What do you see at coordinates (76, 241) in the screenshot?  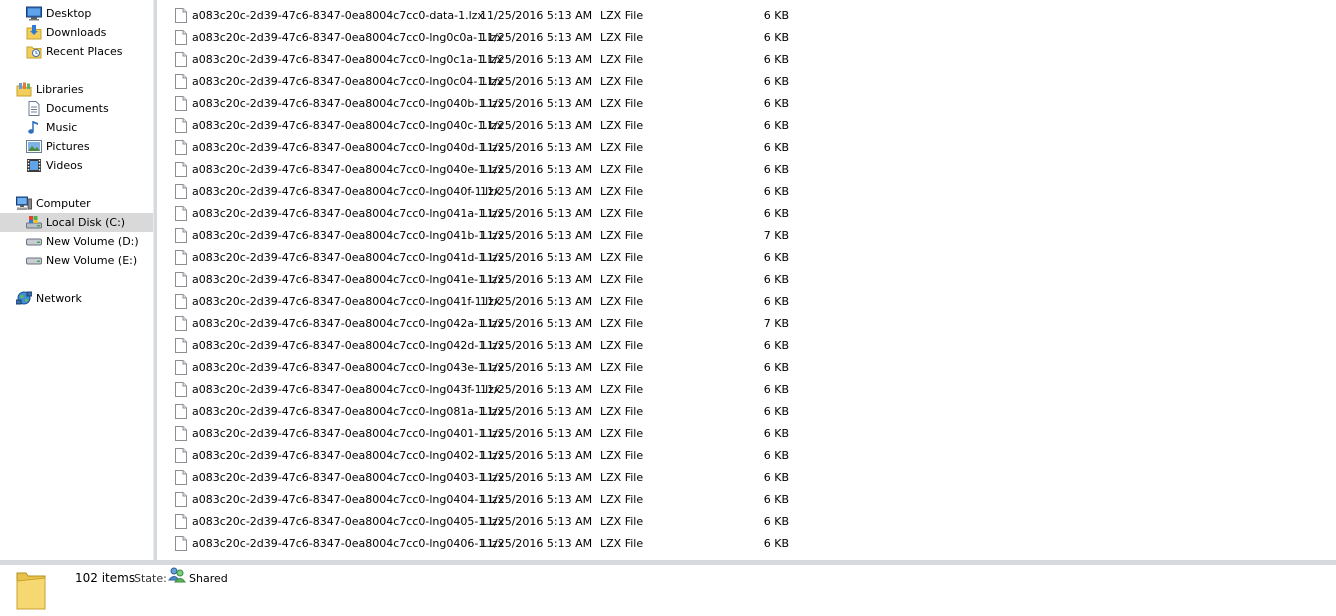 I see `nav-item-new-volume-d: New Volume (D:)` at bounding box center [76, 241].